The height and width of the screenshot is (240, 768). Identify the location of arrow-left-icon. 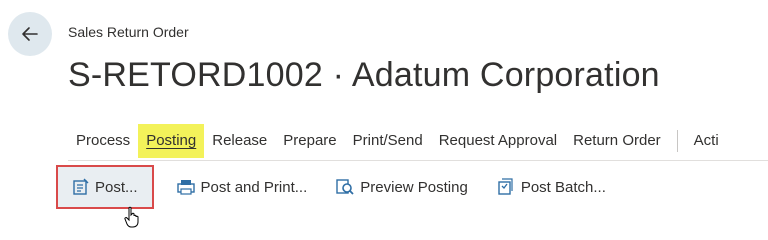
(30, 34).